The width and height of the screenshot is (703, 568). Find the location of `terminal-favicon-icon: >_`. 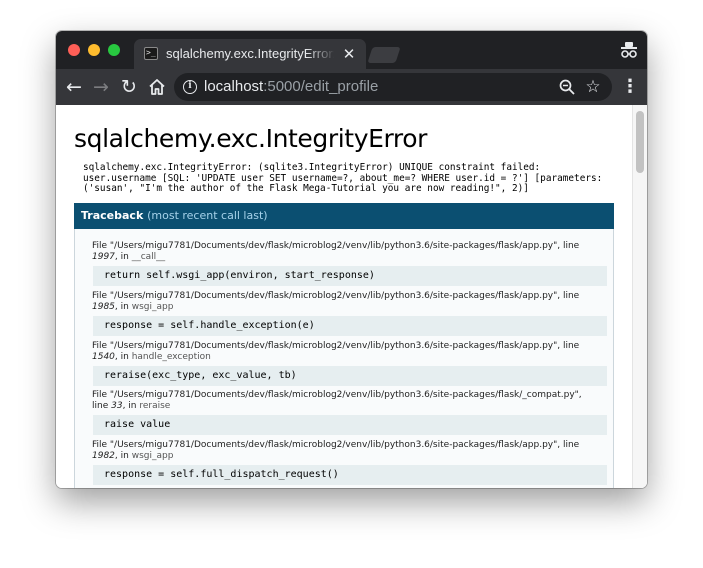

terminal-favicon-icon: >_ is located at coordinates (151, 53).